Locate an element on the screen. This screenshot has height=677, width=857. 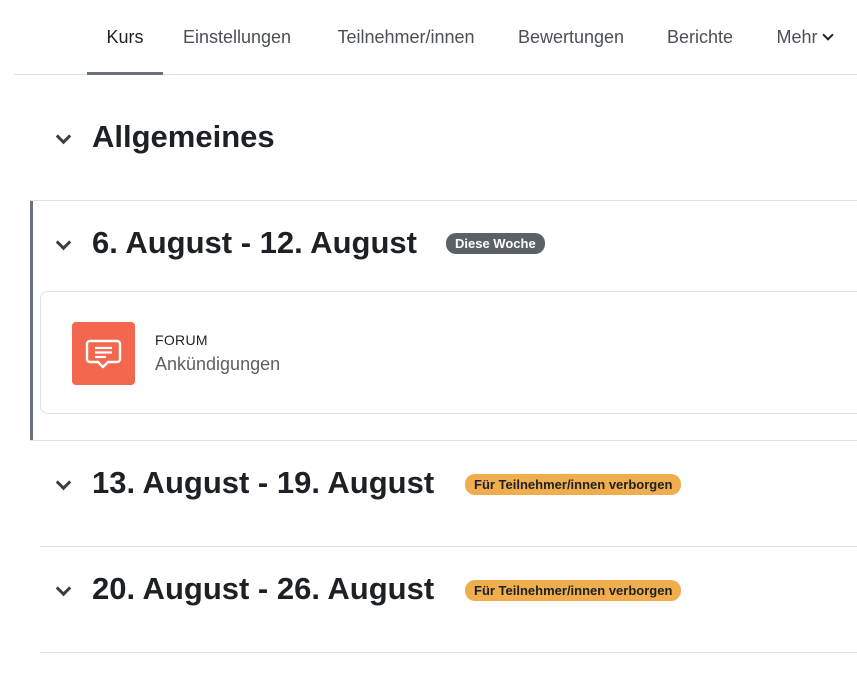
tab-einstellungen: Einstellungen is located at coordinates (237, 37).